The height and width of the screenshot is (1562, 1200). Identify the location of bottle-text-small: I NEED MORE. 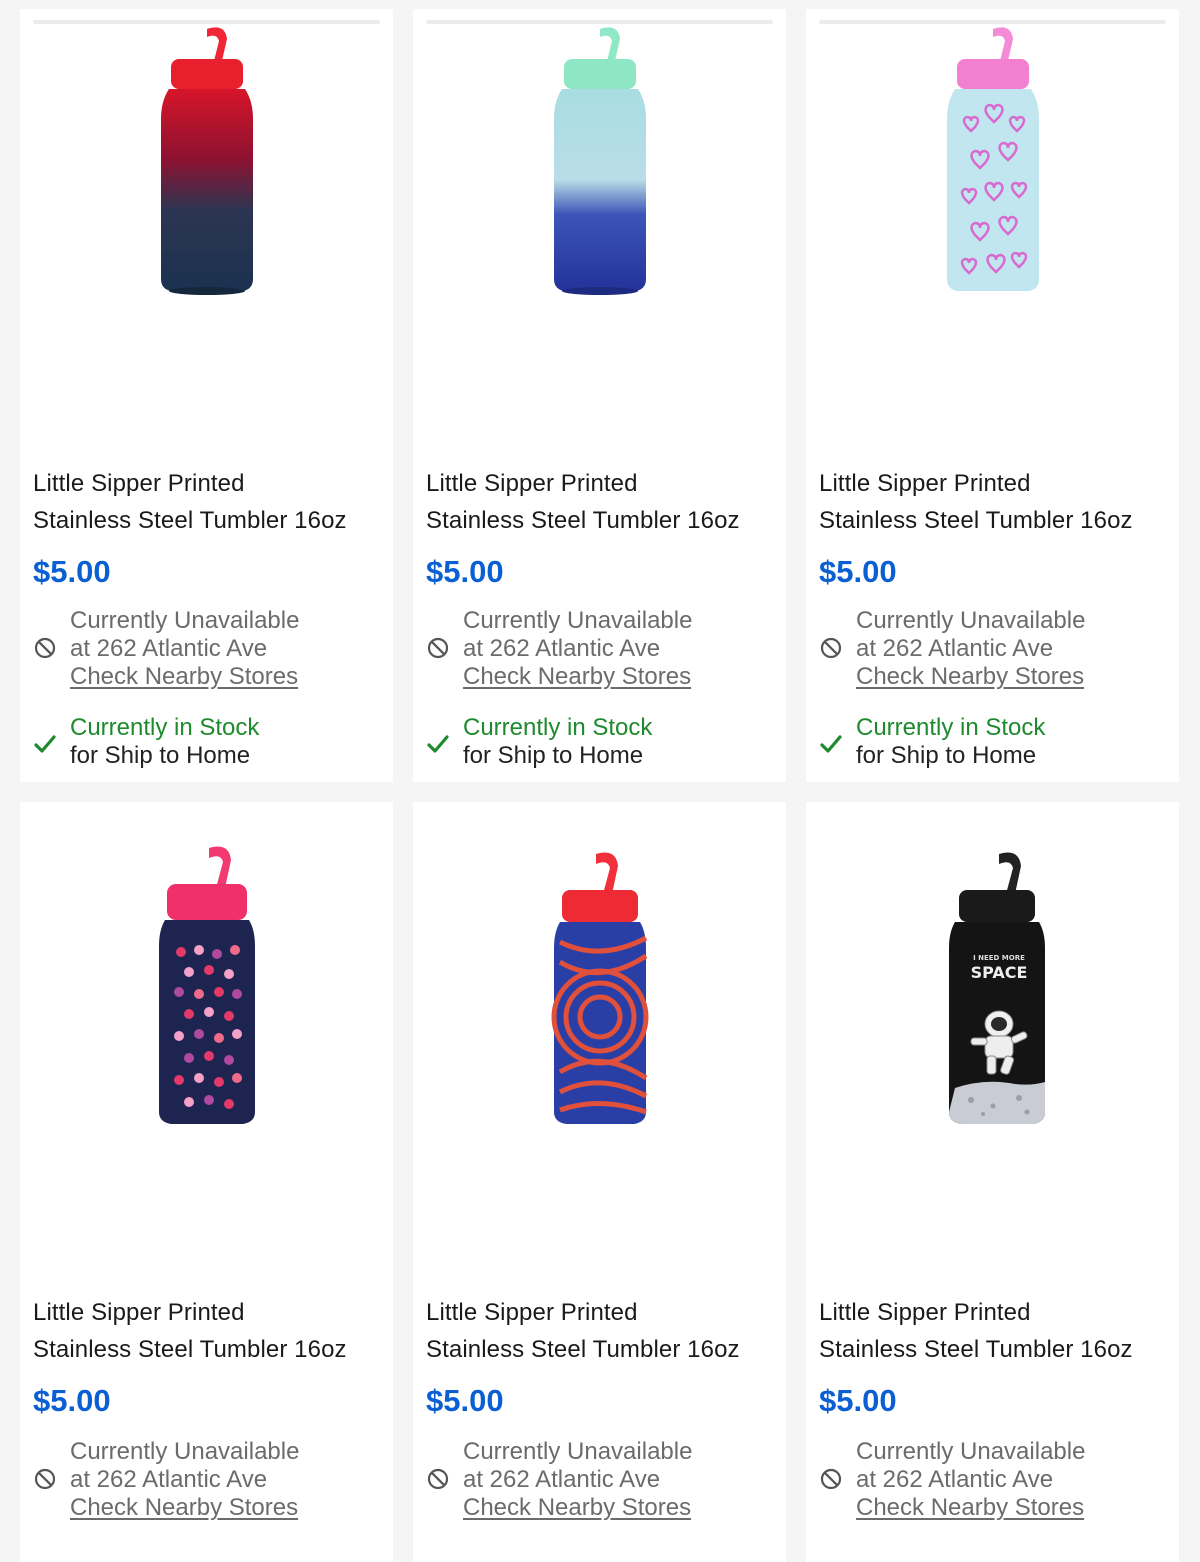
(999, 958).